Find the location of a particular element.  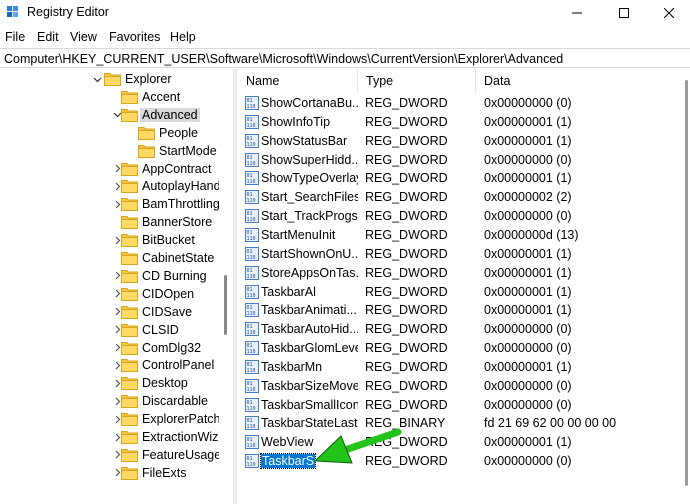

tree-item: BitBucket is located at coordinates (109, 240).